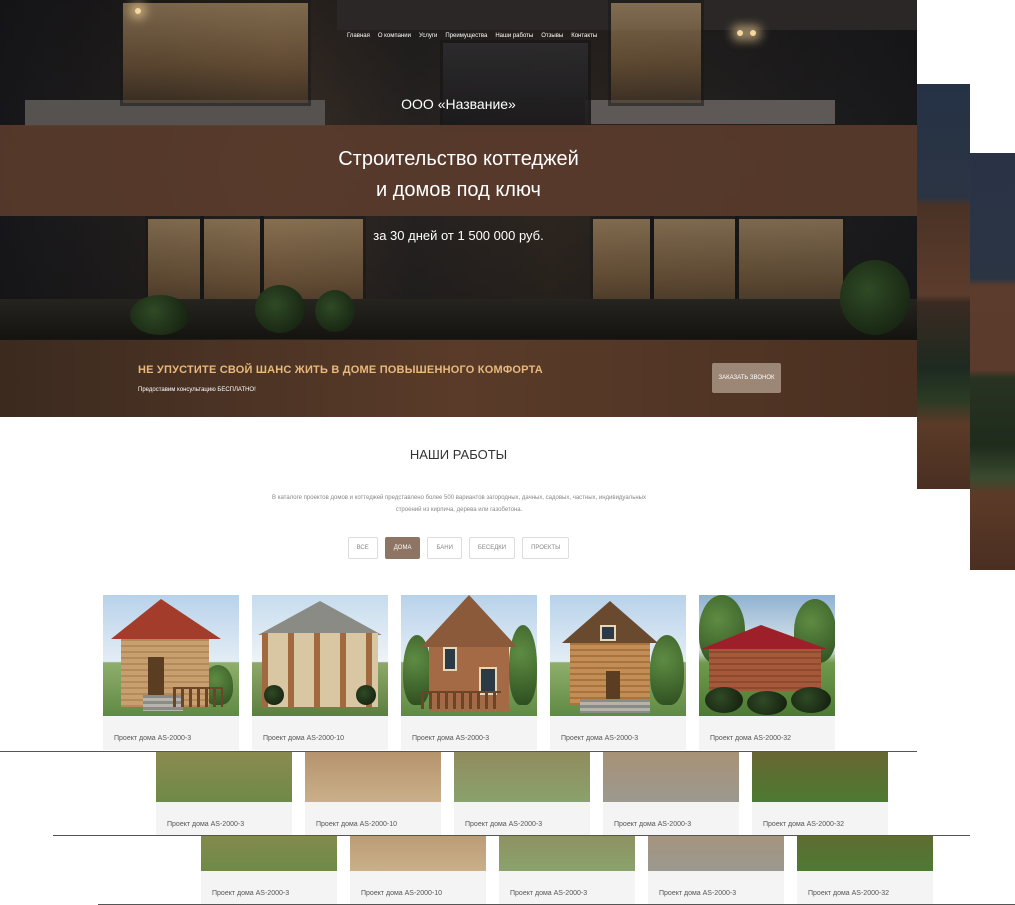 Image resolution: width=1015 pixels, height=905 pixels. Describe the element at coordinates (458, 190) in the screenshot. I see `hero-headline-line2: и домов под ключ` at that location.